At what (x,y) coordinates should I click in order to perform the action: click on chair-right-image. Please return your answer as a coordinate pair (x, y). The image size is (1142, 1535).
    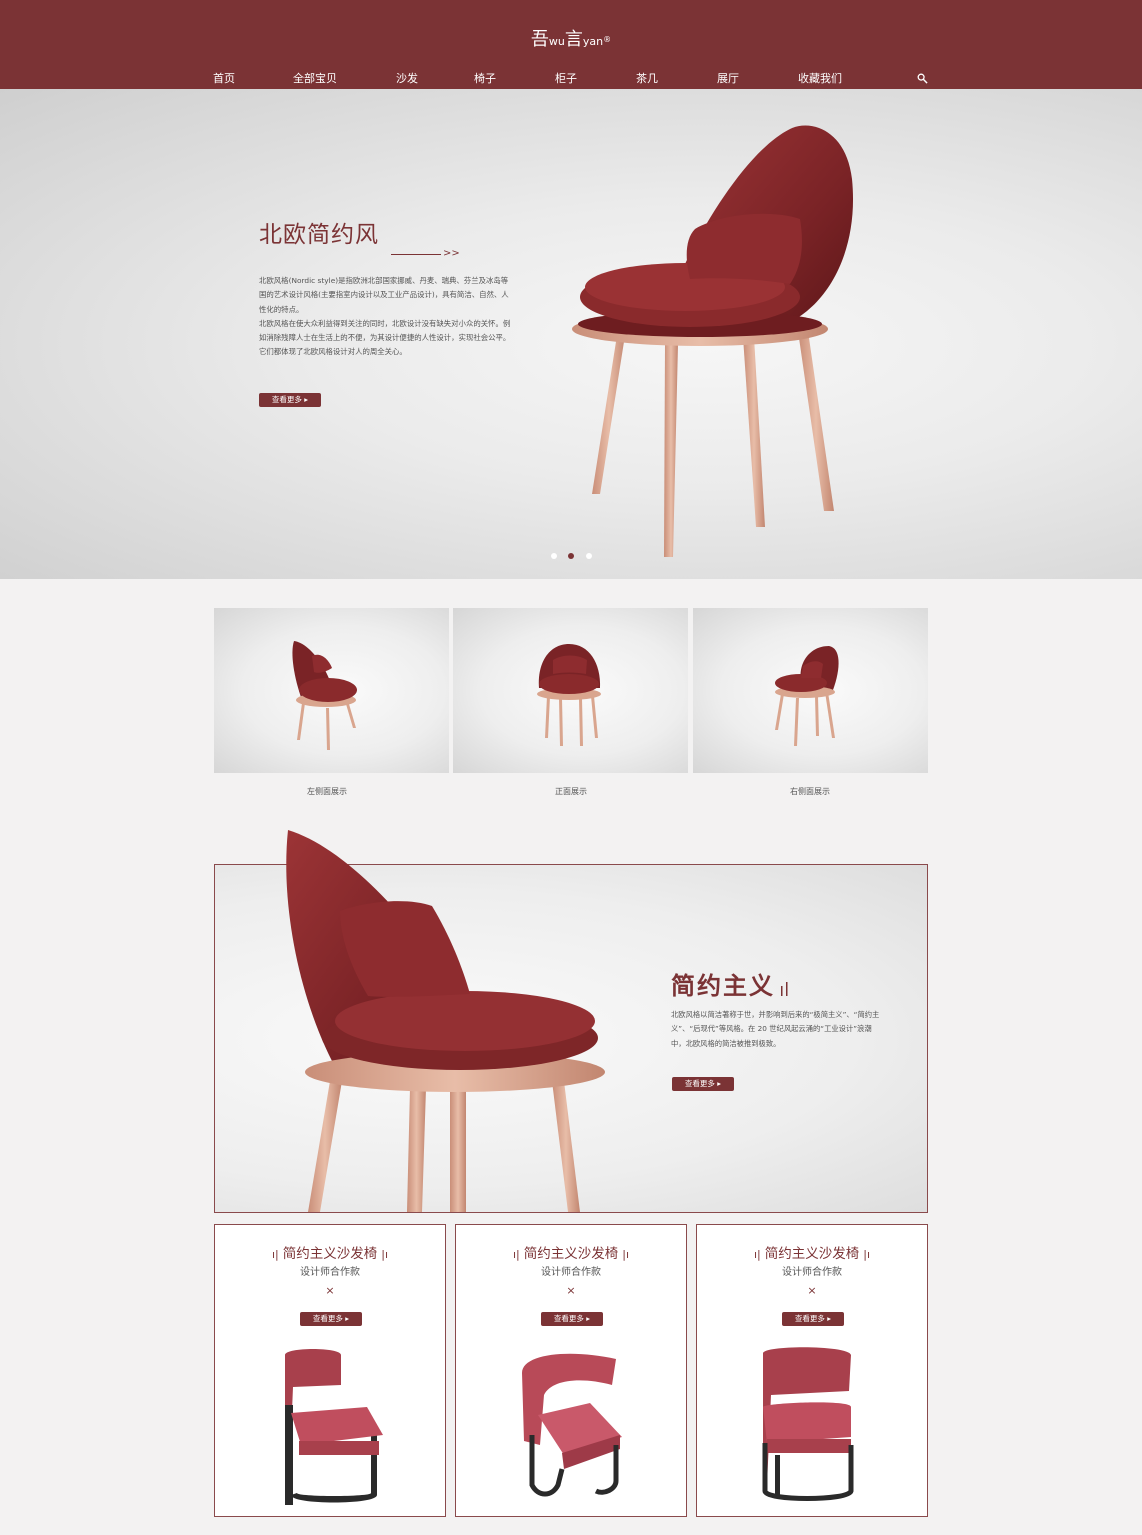
    Looking at the image, I should click on (807, 696).